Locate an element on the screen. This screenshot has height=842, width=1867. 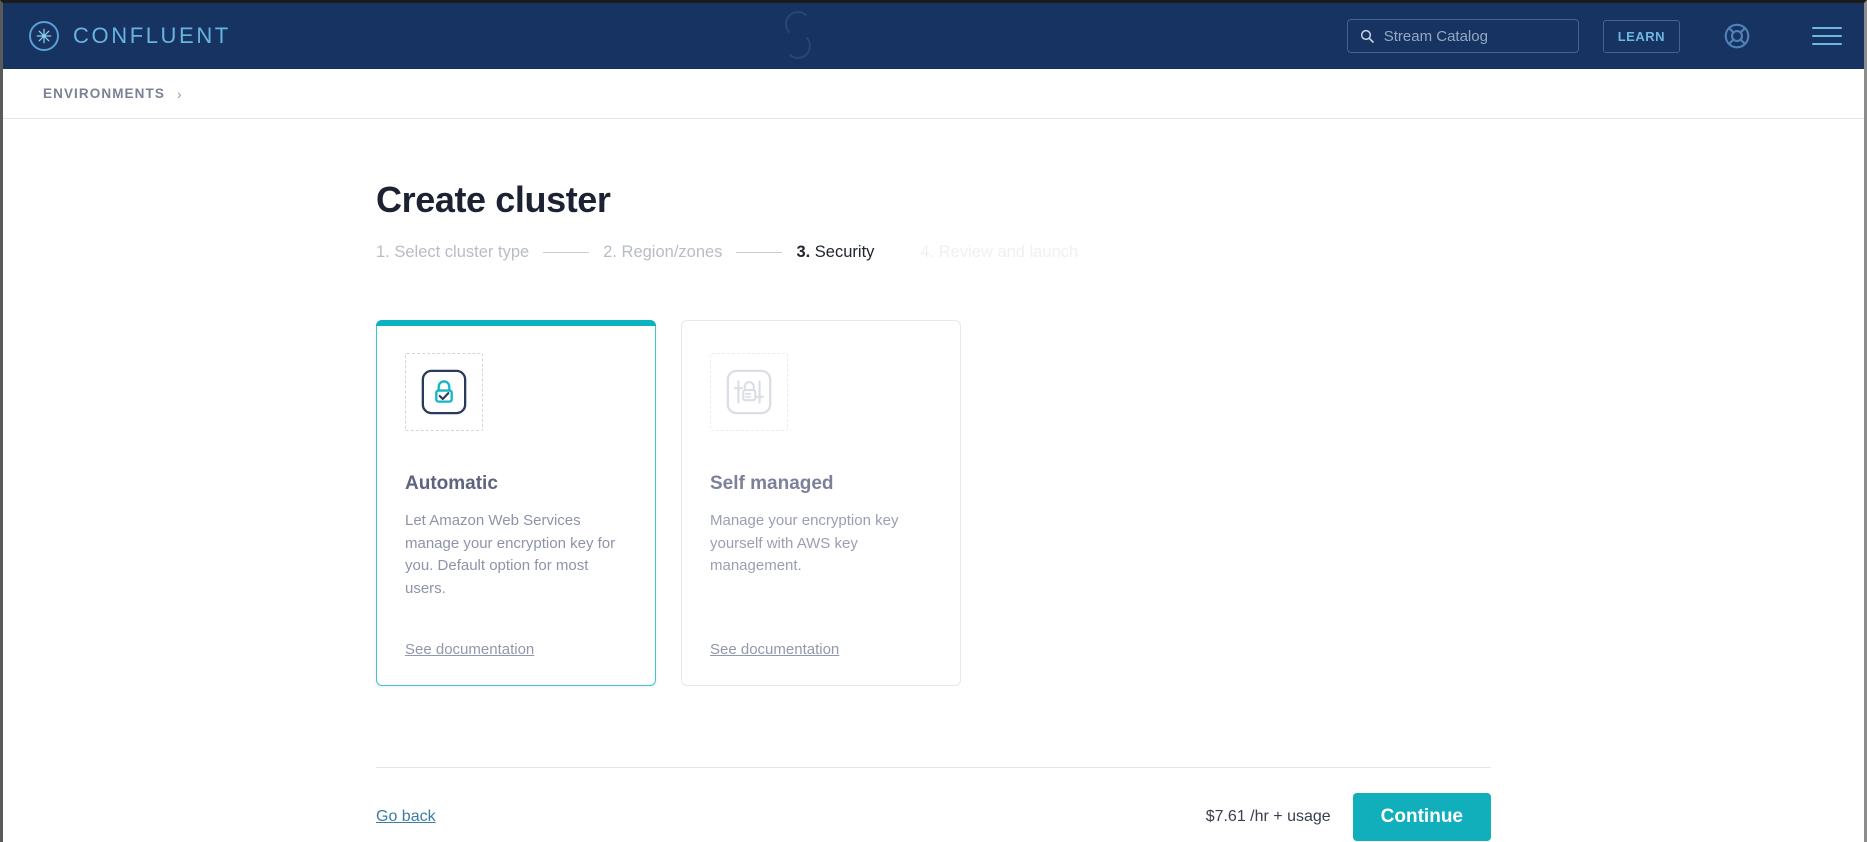
confluent-spark-icon is located at coordinates (44, 36).